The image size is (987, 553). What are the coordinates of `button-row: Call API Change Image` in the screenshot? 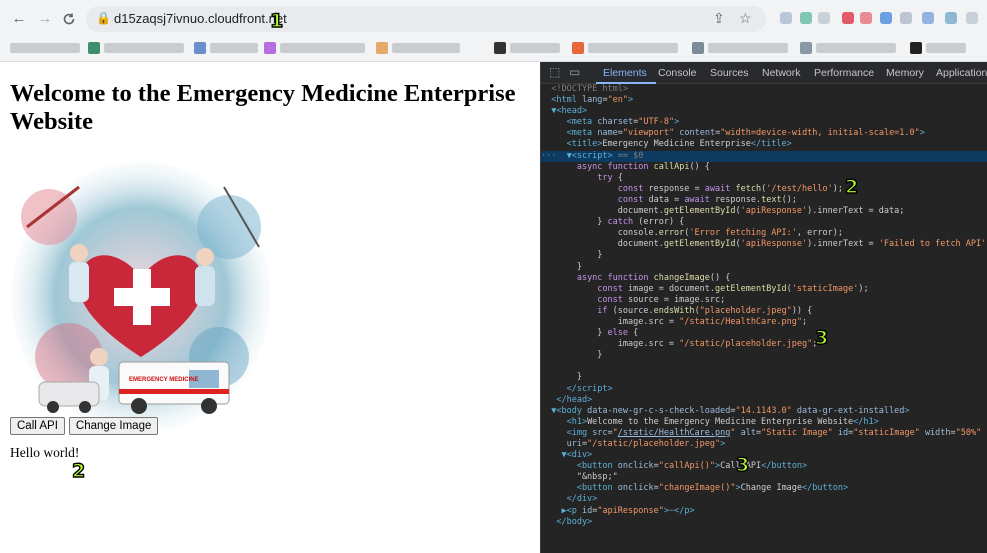 It's located at (84, 426).